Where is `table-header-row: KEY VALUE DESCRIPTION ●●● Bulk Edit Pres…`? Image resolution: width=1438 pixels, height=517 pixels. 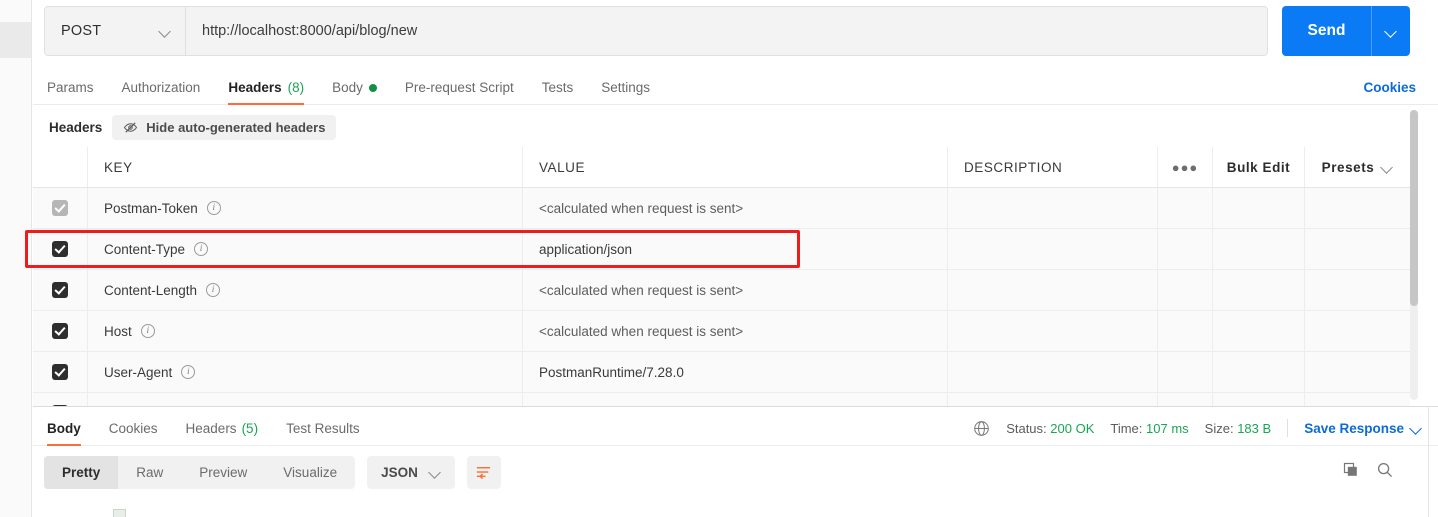 table-header-row: KEY VALUE DESCRIPTION ●●● Bulk Edit Pres… is located at coordinates (721, 167).